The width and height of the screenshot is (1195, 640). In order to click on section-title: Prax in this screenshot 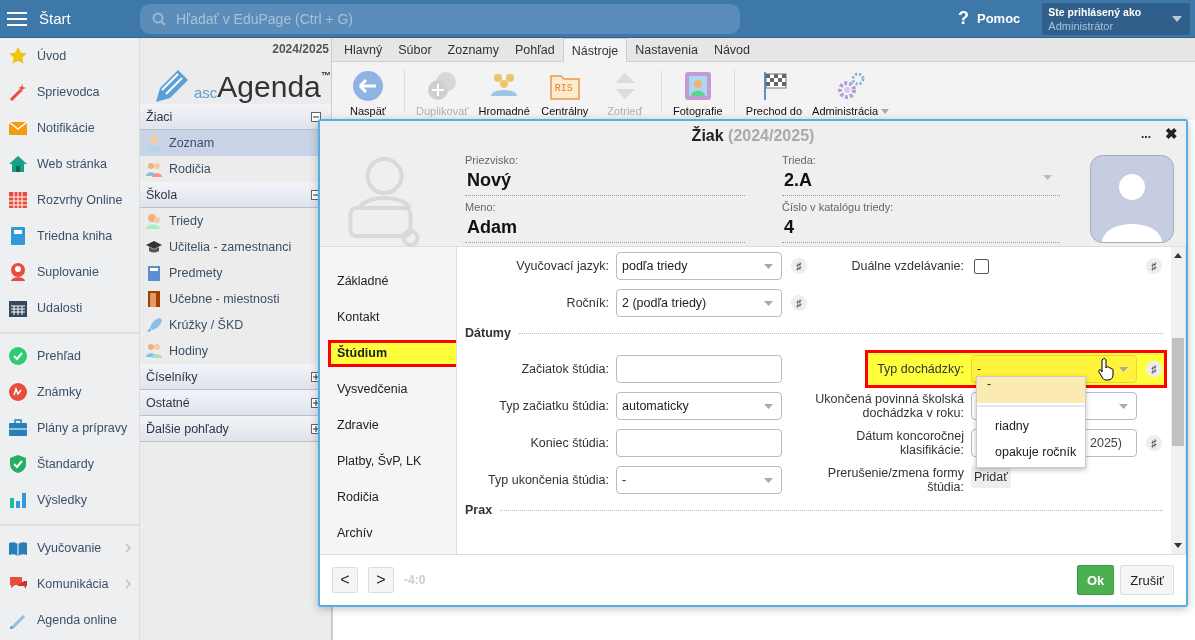, I will do `click(479, 510)`.